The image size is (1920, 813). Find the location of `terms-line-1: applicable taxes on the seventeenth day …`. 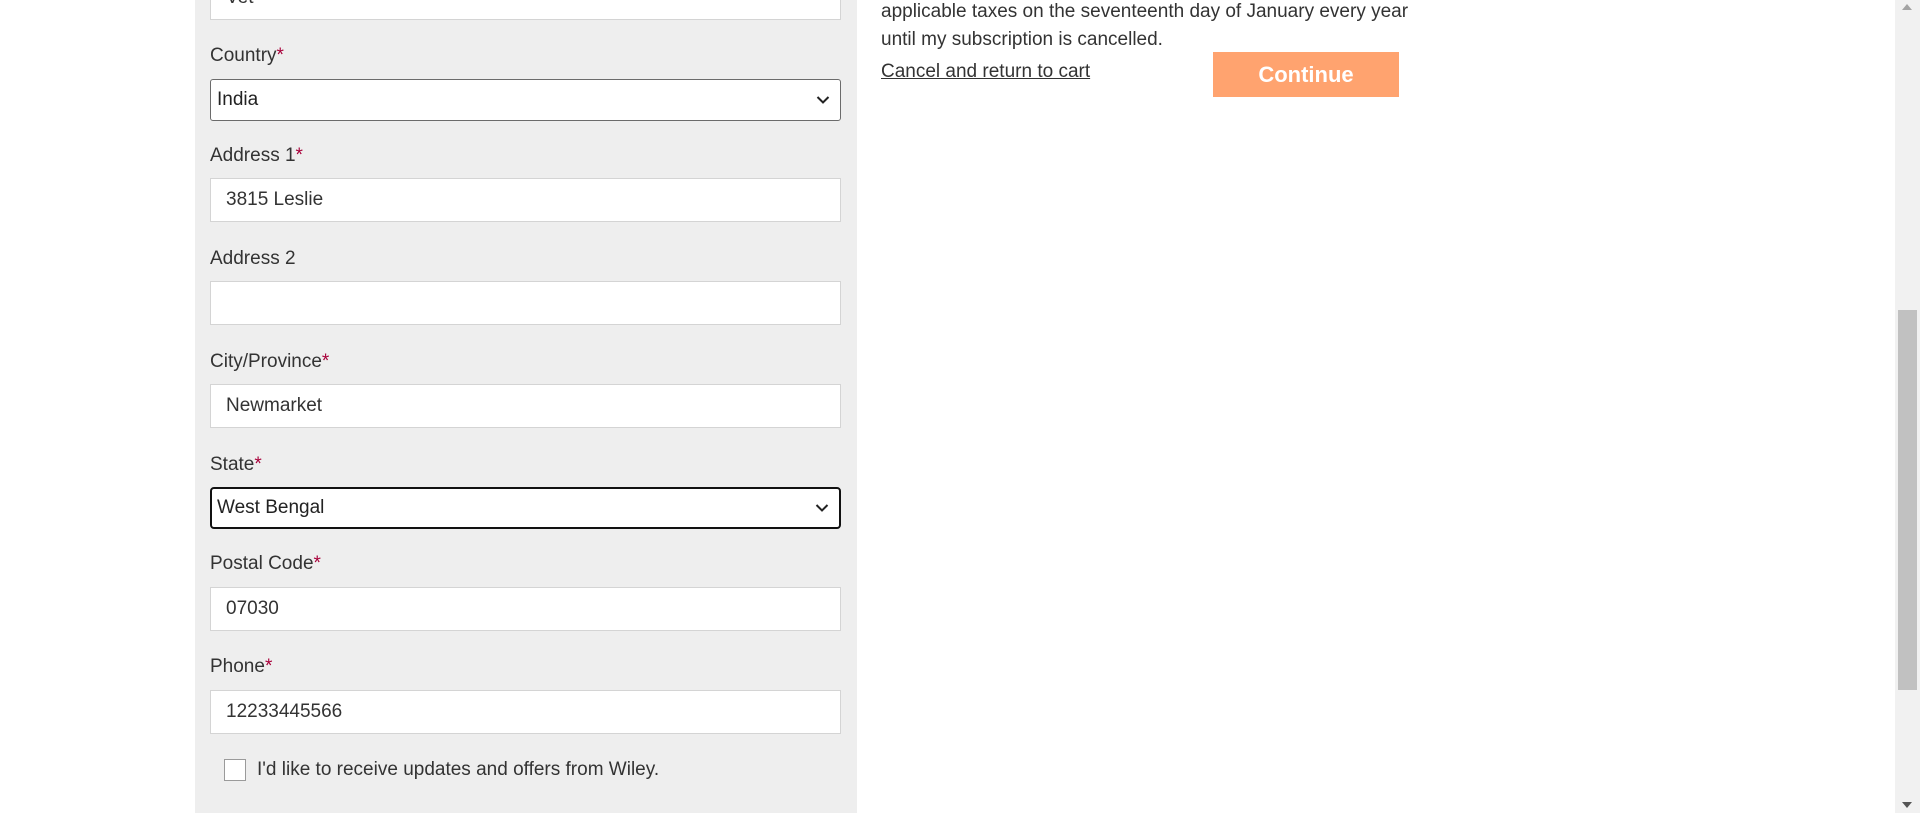

terms-line-1: applicable taxes on the seventeenth day … is located at coordinates (1145, 11).